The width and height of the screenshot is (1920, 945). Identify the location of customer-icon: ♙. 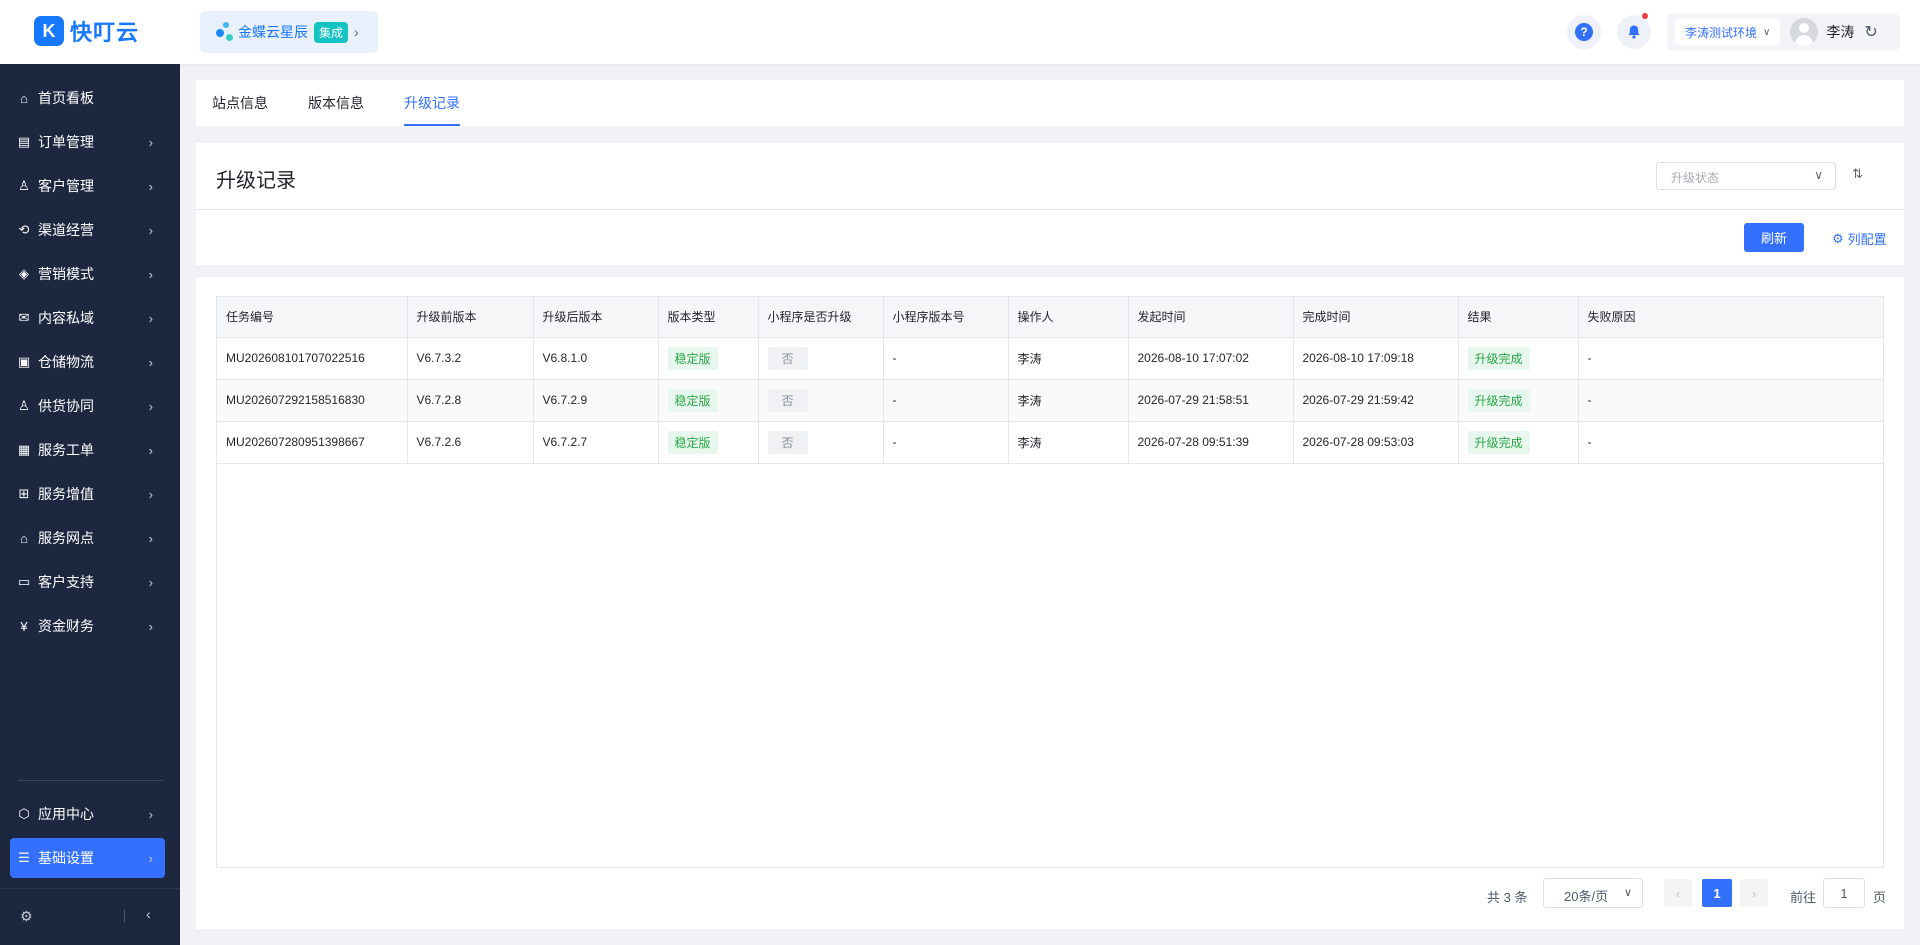
(24, 185).